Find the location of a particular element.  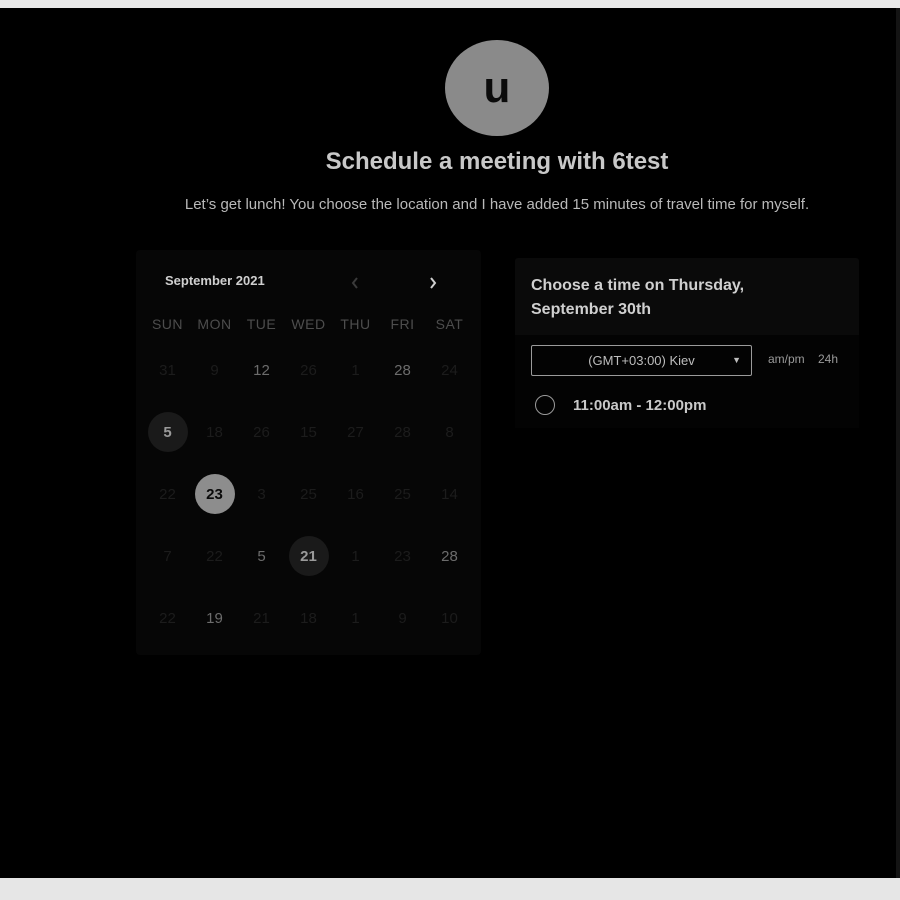

calendar-day: 16 is located at coordinates (355, 494).